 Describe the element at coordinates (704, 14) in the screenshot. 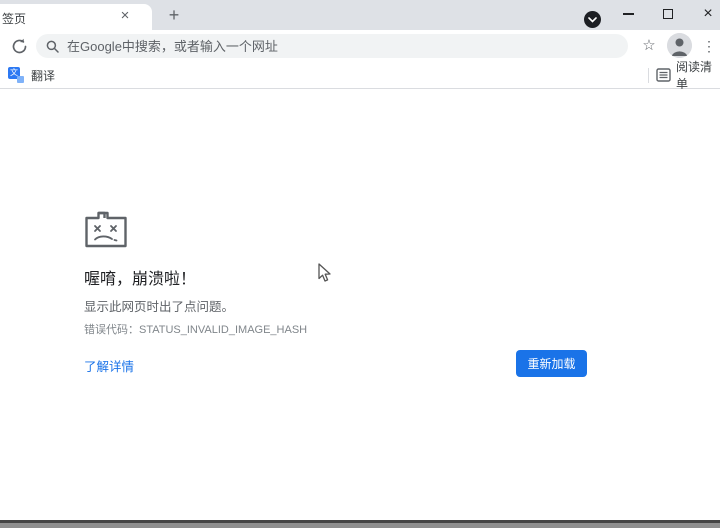

I see `window-close-button: ×` at that location.